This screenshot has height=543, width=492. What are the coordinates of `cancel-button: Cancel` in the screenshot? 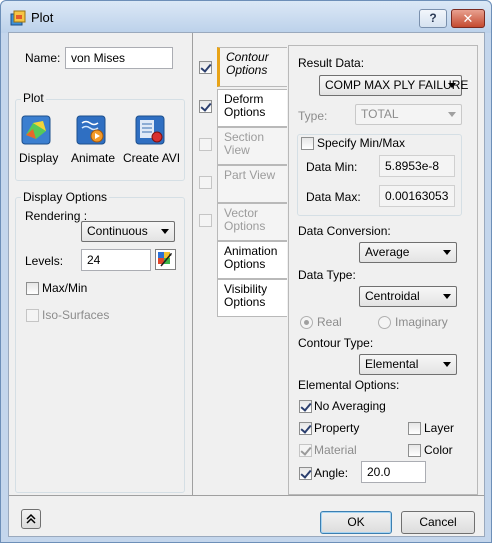 It's located at (438, 522).